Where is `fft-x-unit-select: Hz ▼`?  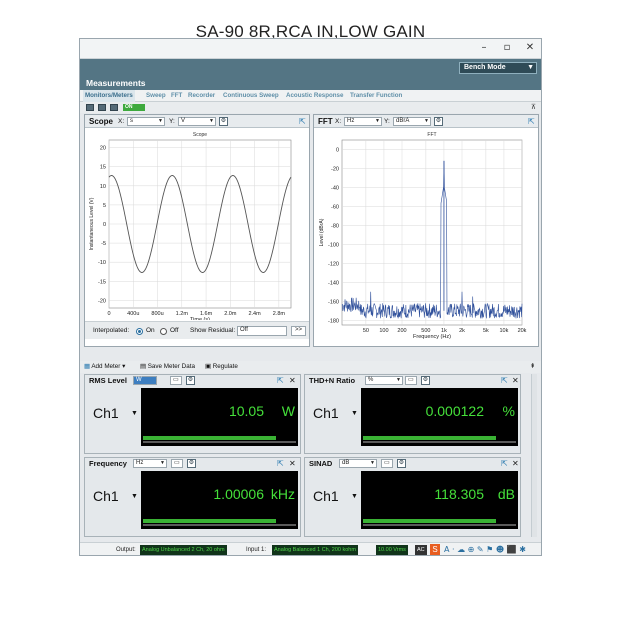 fft-x-unit-select: Hz ▼ is located at coordinates (363, 121).